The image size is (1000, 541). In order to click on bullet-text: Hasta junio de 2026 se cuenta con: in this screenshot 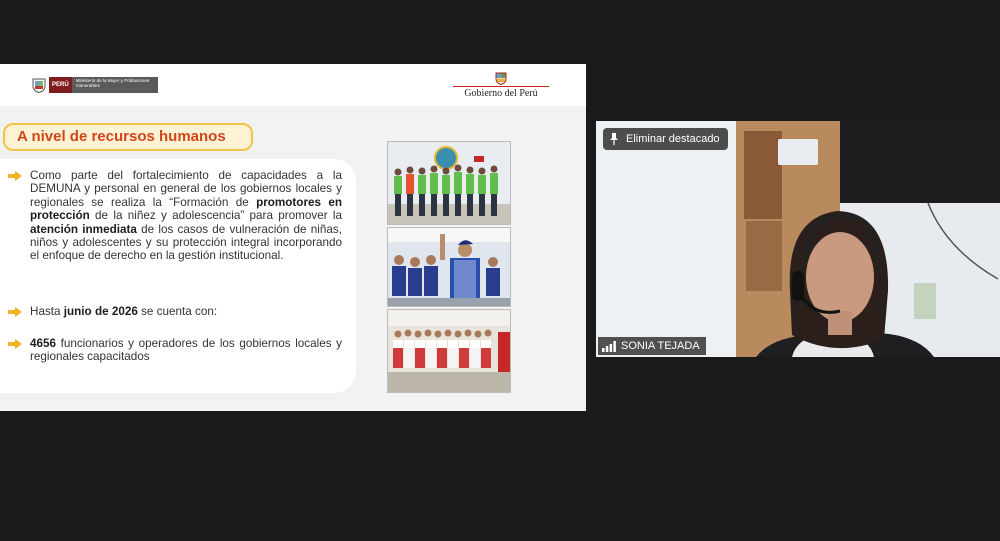, I will do `click(186, 311)`.